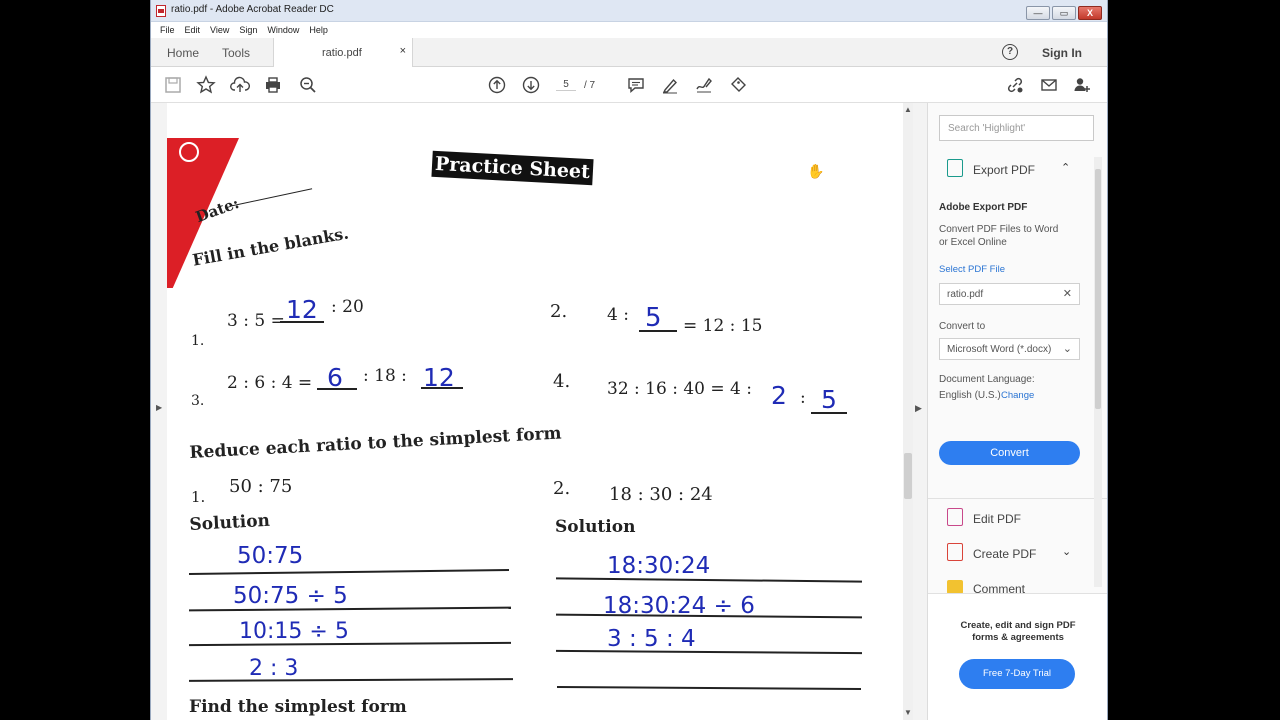 The image size is (1280, 720). What do you see at coordinates (1017, 395) in the screenshot?
I see `change-language-link: Change` at bounding box center [1017, 395].